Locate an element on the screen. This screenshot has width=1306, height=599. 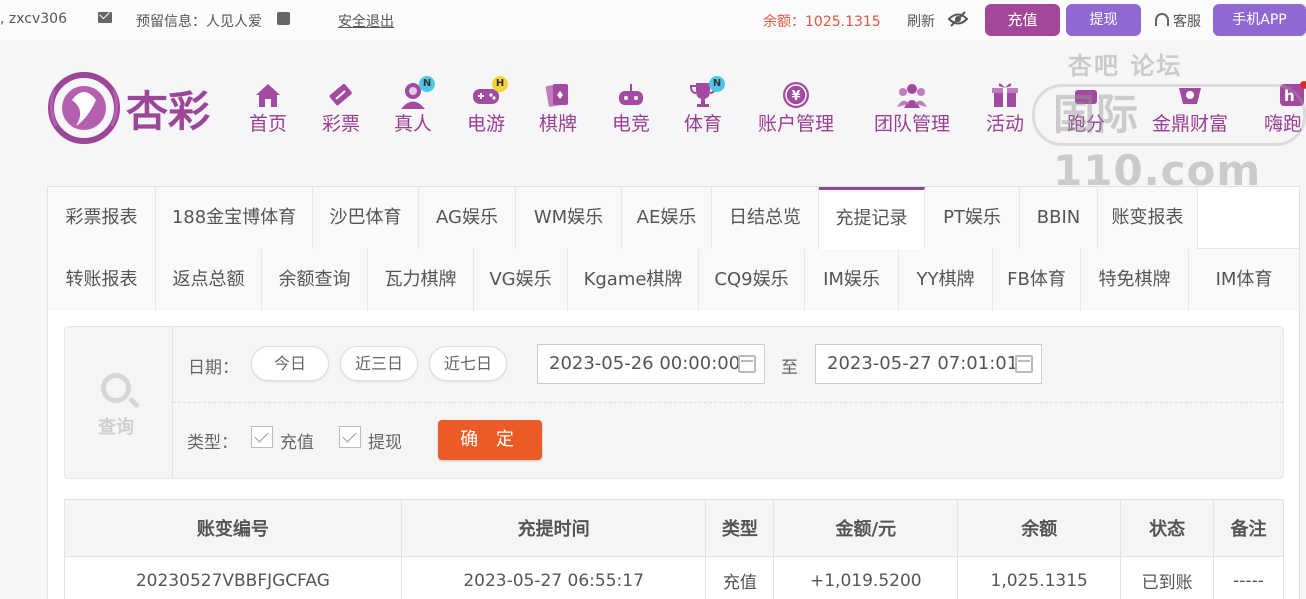
headset-icon is located at coordinates (1162, 19).